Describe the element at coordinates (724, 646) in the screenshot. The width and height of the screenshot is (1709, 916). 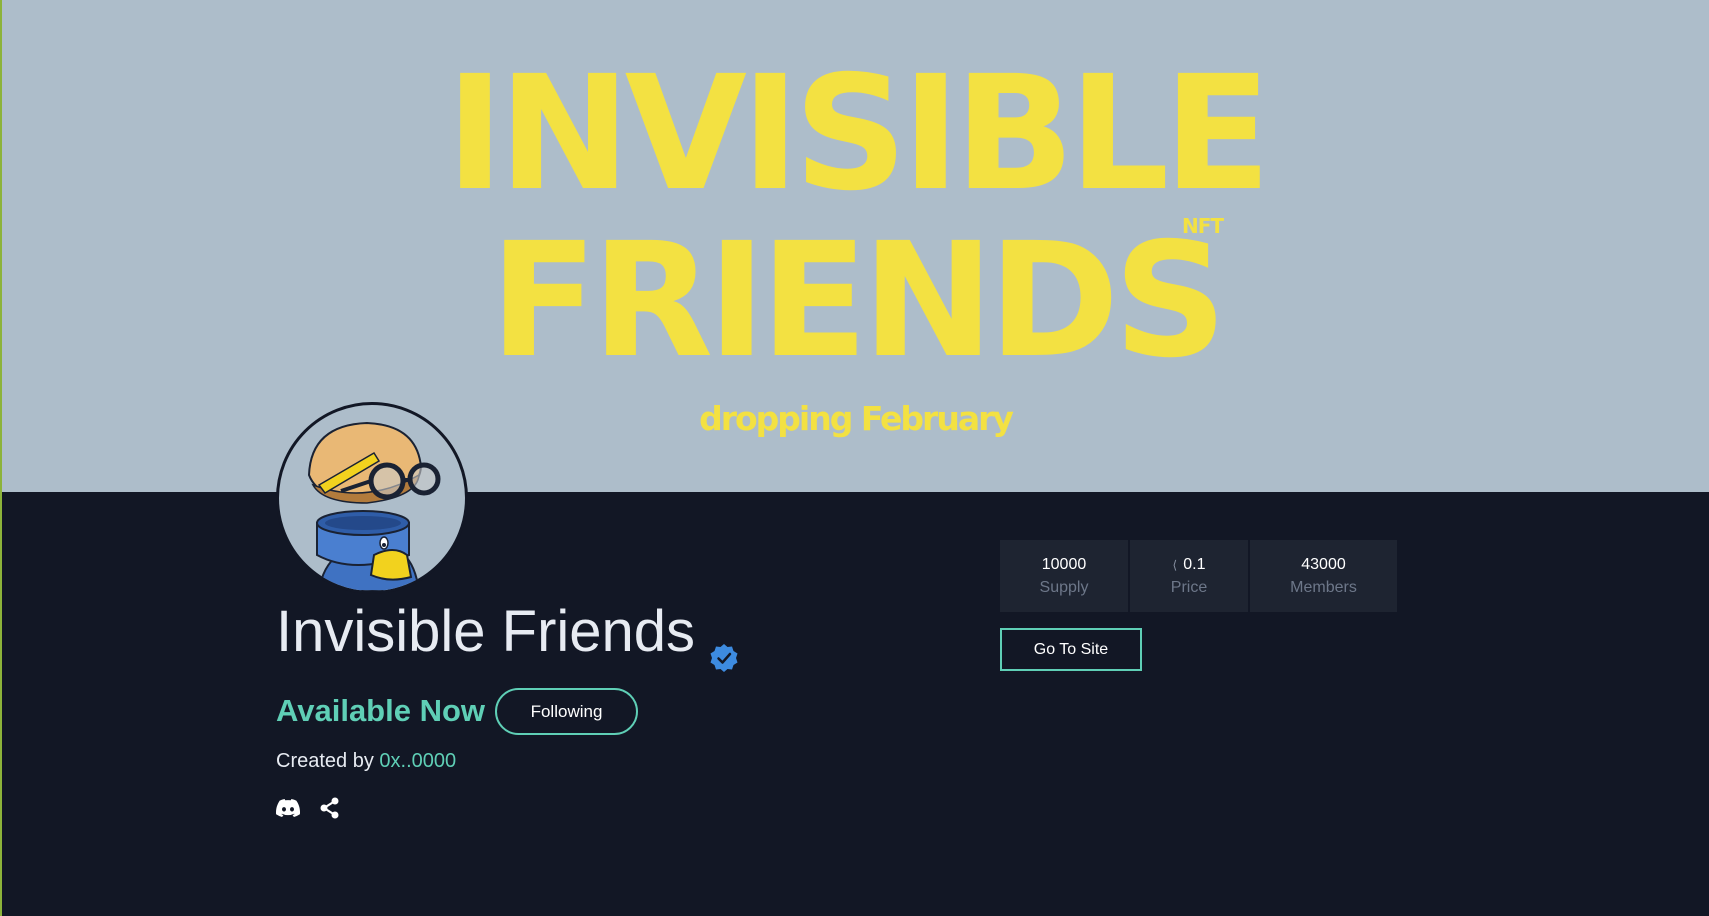
I see `verified-badge-icon` at that location.